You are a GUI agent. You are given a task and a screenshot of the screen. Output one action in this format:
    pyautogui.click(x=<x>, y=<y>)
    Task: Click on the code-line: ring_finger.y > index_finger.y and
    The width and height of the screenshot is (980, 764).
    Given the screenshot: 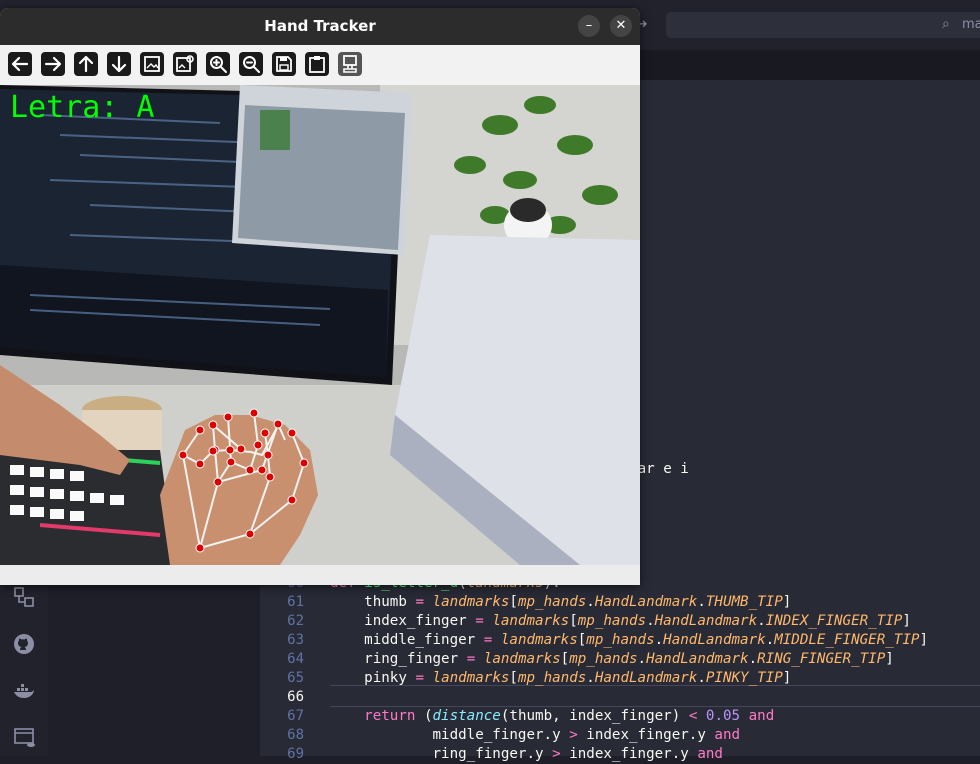 What is the action you would take?
    pyautogui.click(x=526, y=754)
    